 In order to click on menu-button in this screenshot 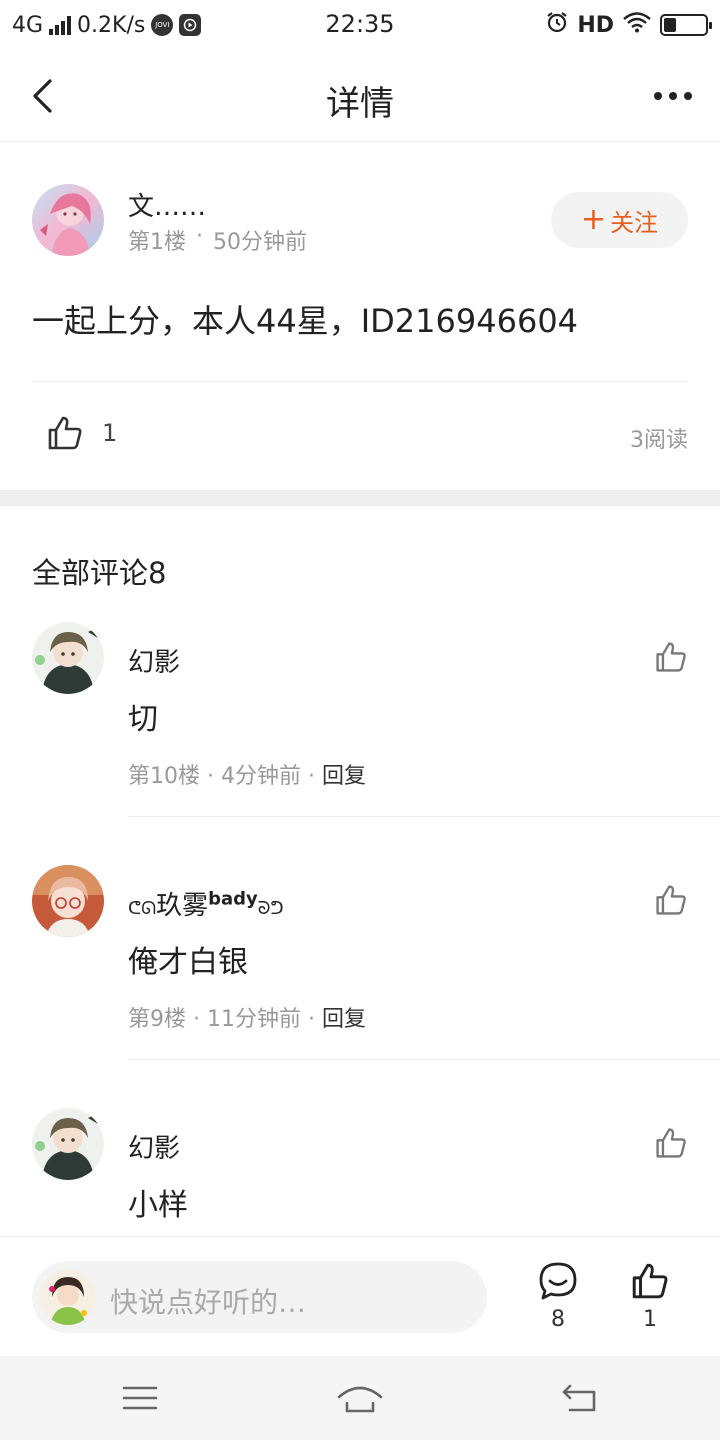, I will do `click(140, 1398)`.